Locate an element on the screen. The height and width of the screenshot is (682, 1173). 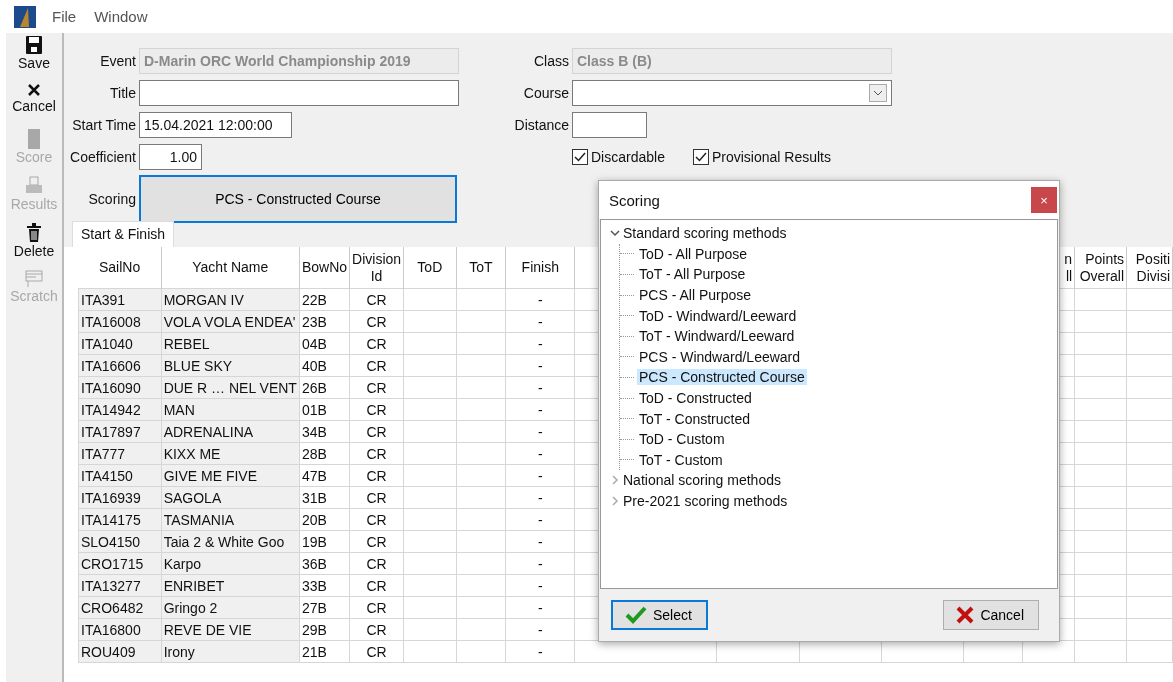
table-cell: SLO4150 is located at coordinates (120, 541).